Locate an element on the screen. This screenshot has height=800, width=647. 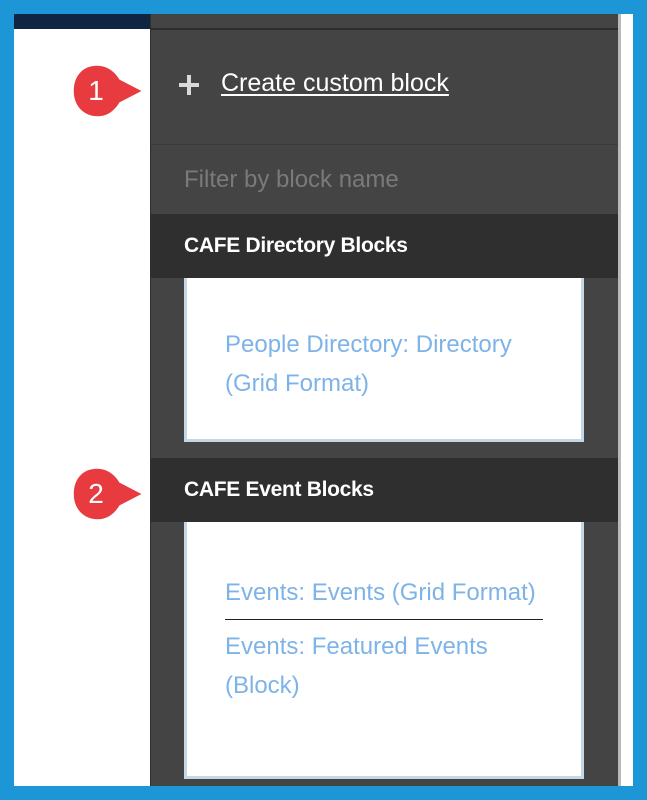
category-header-events: CAFE Event Blocks is located at coordinates (385, 490).